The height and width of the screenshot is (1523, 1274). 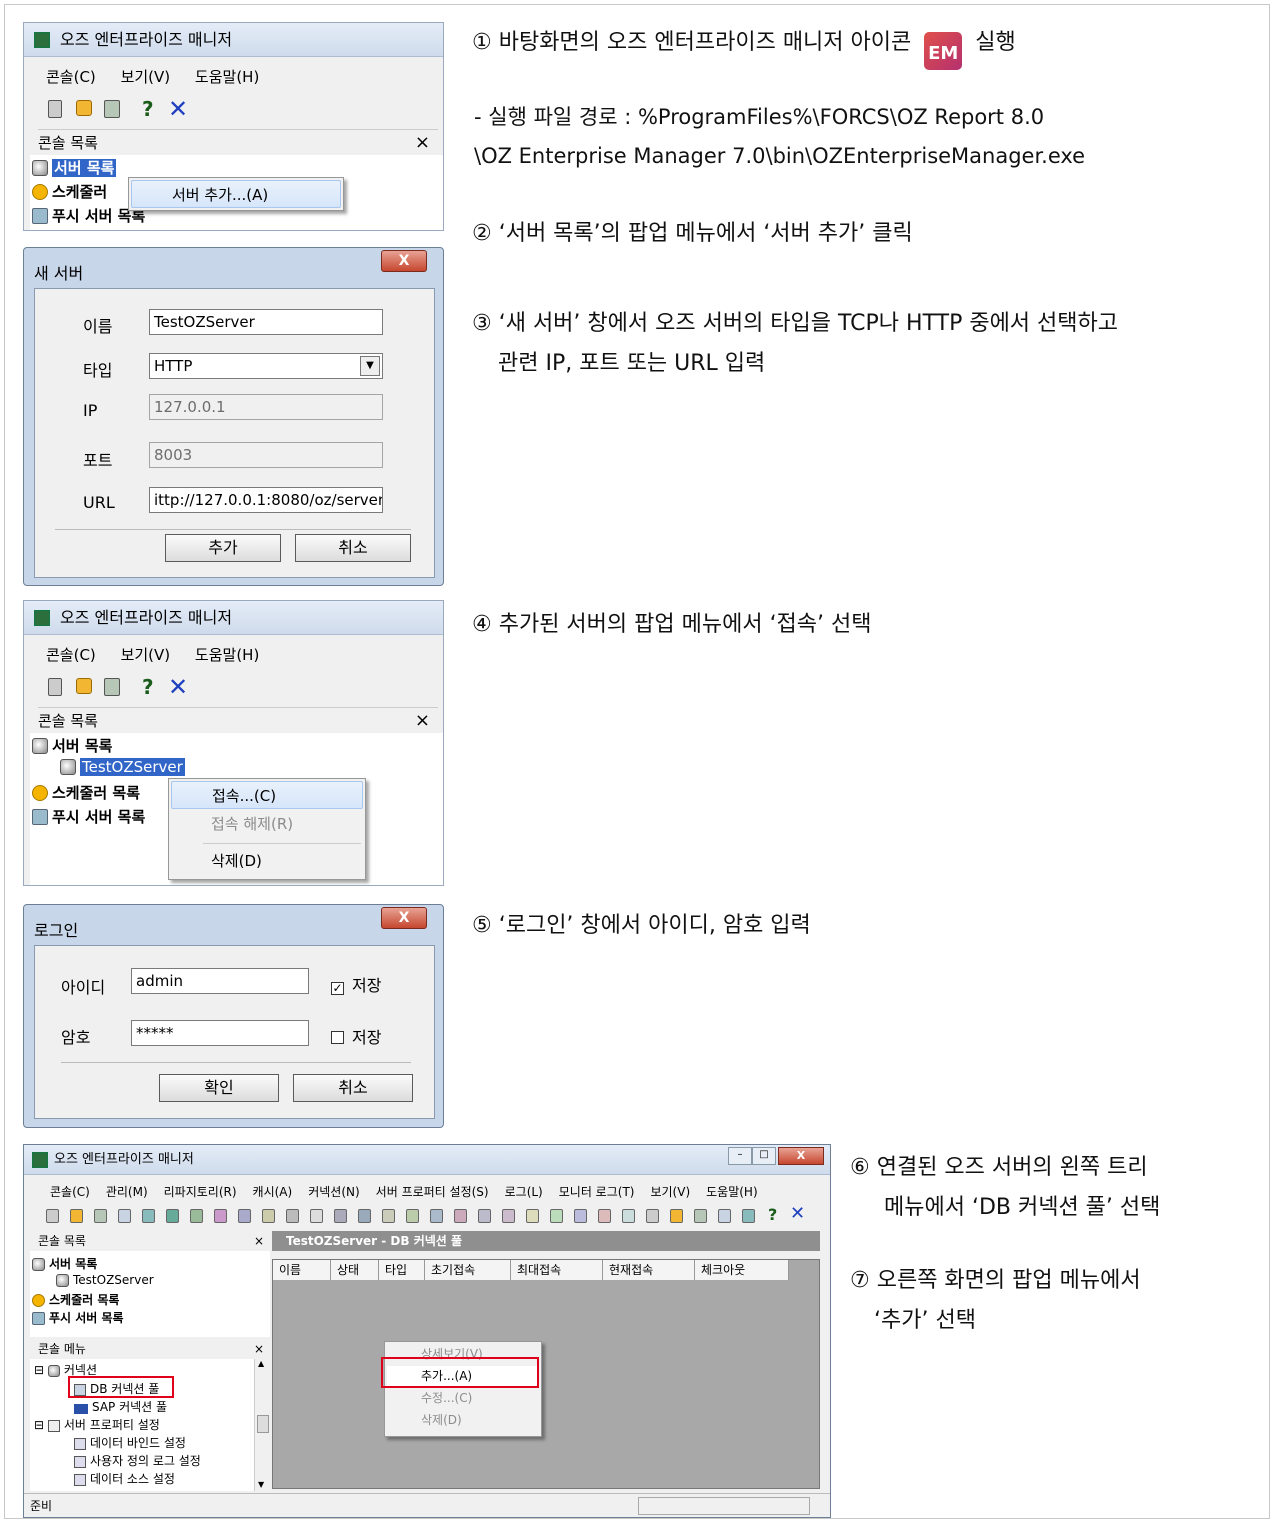 I want to click on tree-scheduler-list-2: 스케줄러 목록, so click(x=86, y=792).